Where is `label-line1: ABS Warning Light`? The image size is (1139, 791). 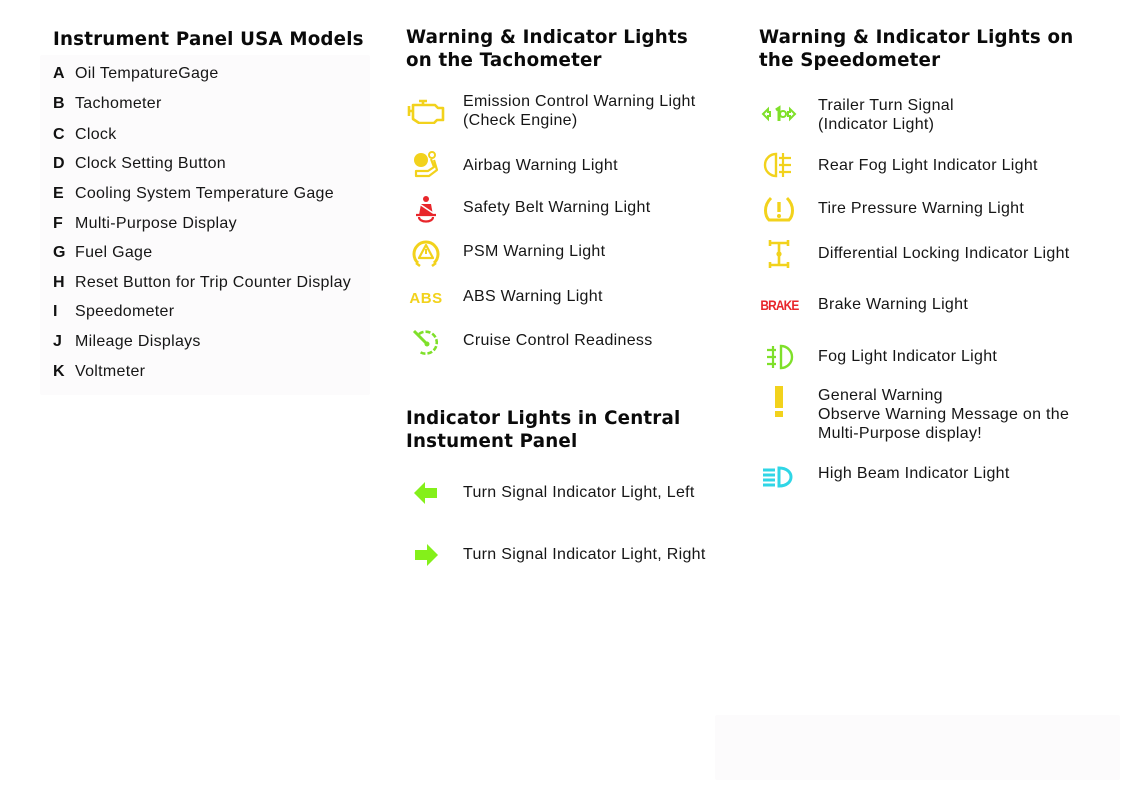 label-line1: ABS Warning Light is located at coordinates (533, 296).